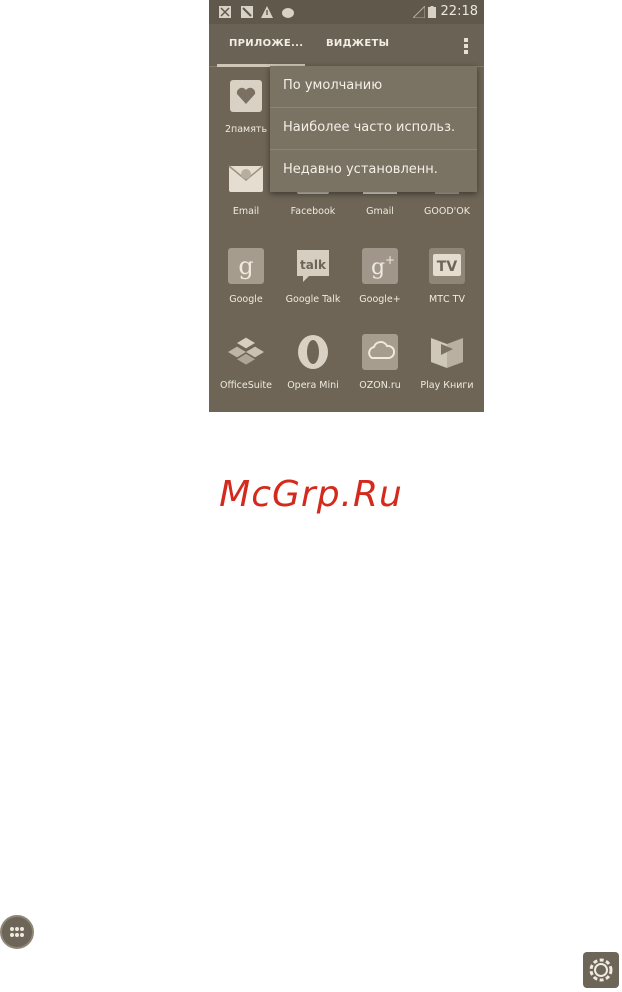 This screenshot has width=622, height=992. What do you see at coordinates (369, 127) in the screenshot?
I see `menu-item-label: Наиболее часто использ.` at bounding box center [369, 127].